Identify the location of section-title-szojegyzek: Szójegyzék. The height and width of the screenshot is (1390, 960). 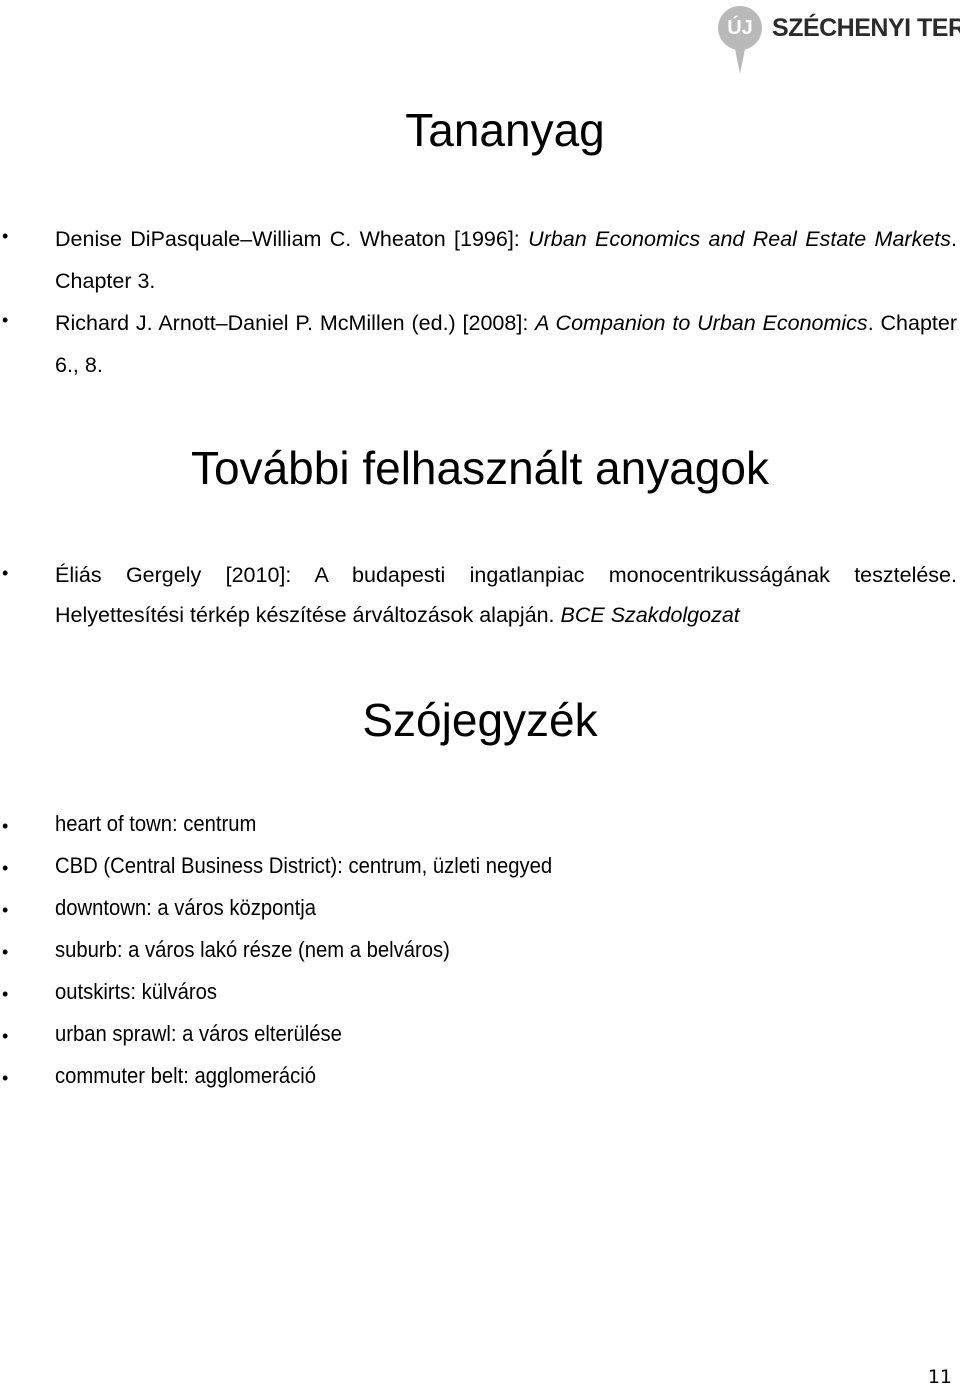
(480, 720).